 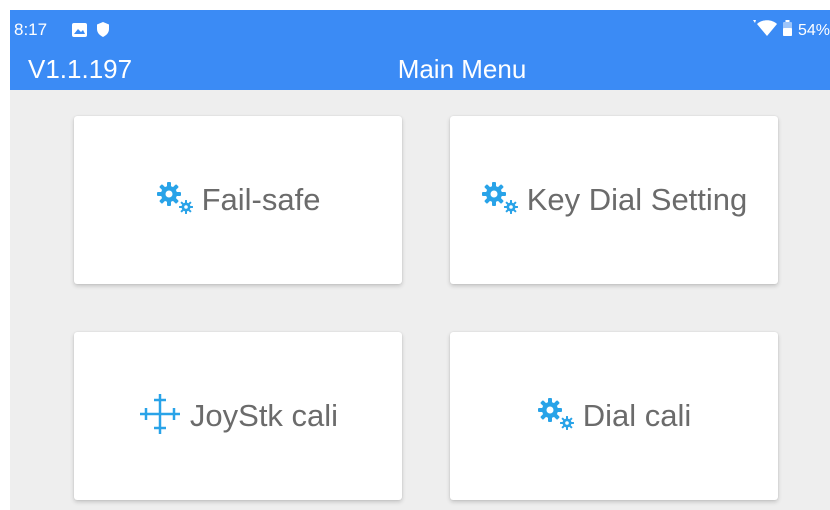 I want to click on joystick-cali-button: JoyStk cali, so click(x=238, y=416).